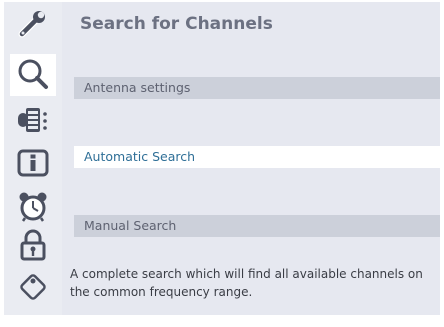 The image size is (444, 327). Describe the element at coordinates (257, 88) in the screenshot. I see `antenna-settings-item: Antenna settings` at that location.